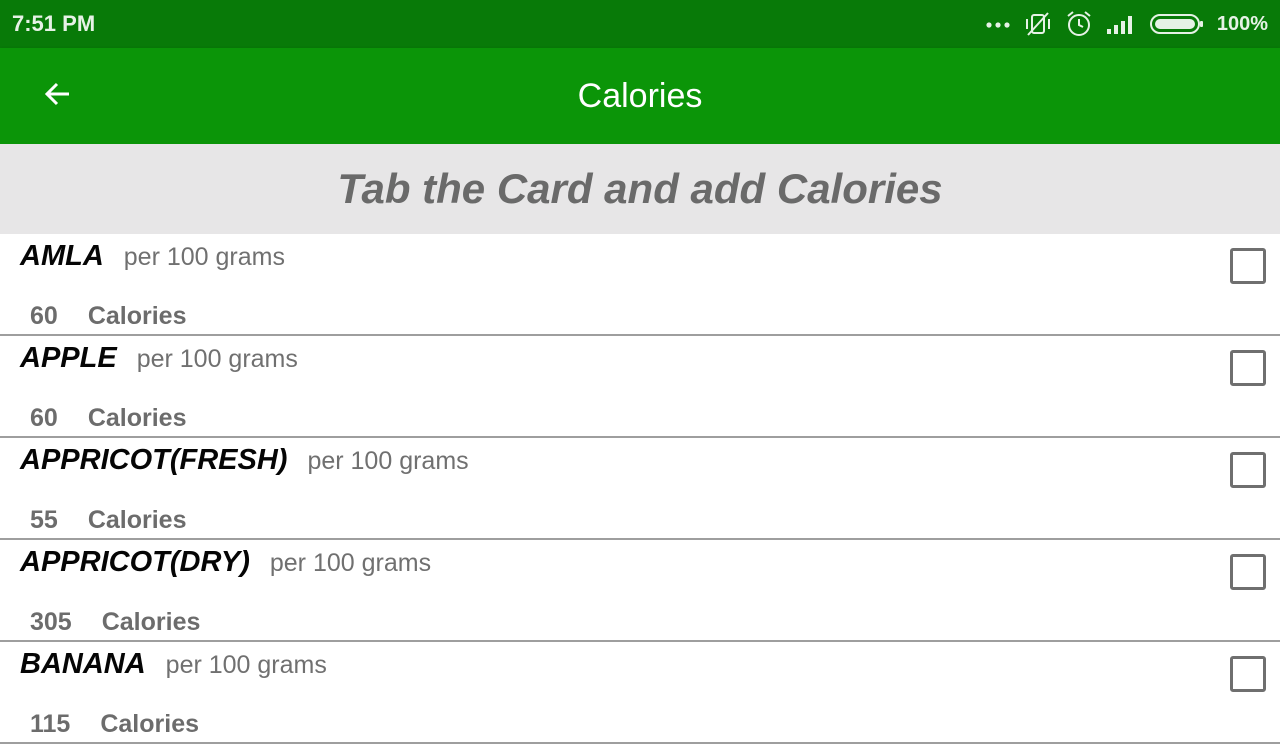  Describe the element at coordinates (640, 387) in the screenshot. I see `food-card-apple: APPLE per 100 grams 60 Calories` at that location.